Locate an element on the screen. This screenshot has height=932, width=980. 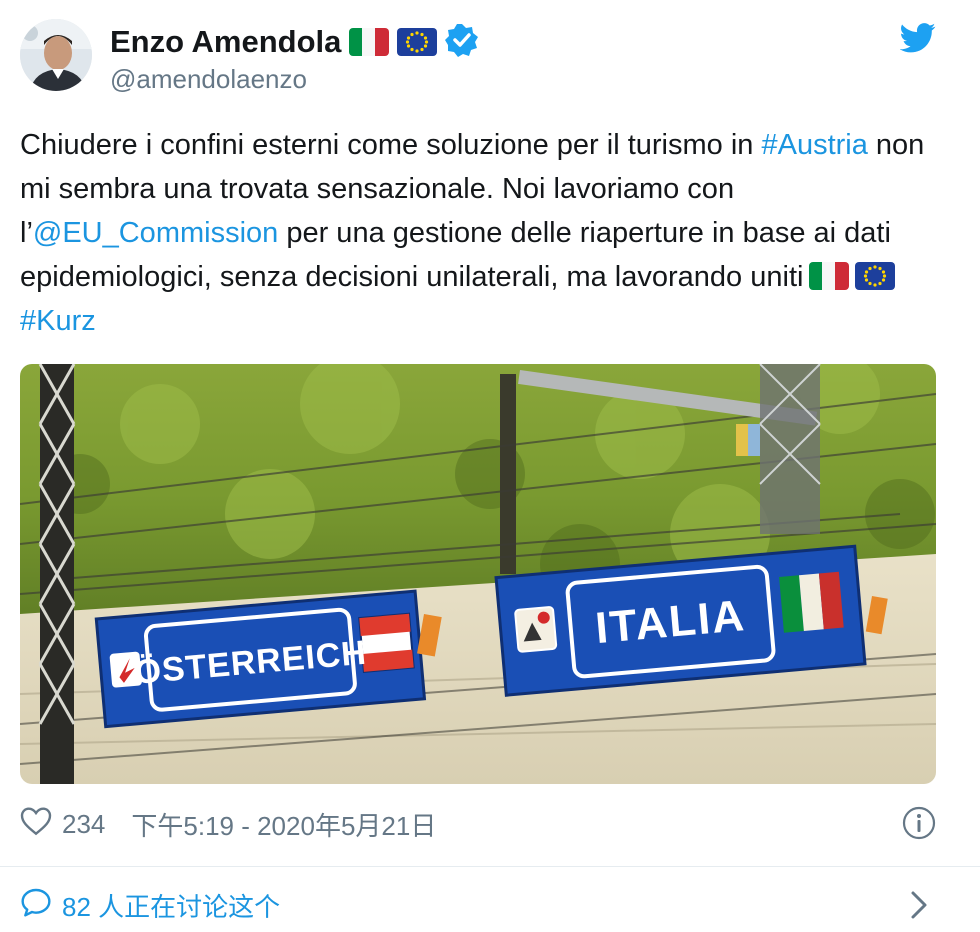
chevron-right-icon is located at coordinates (919, 905).